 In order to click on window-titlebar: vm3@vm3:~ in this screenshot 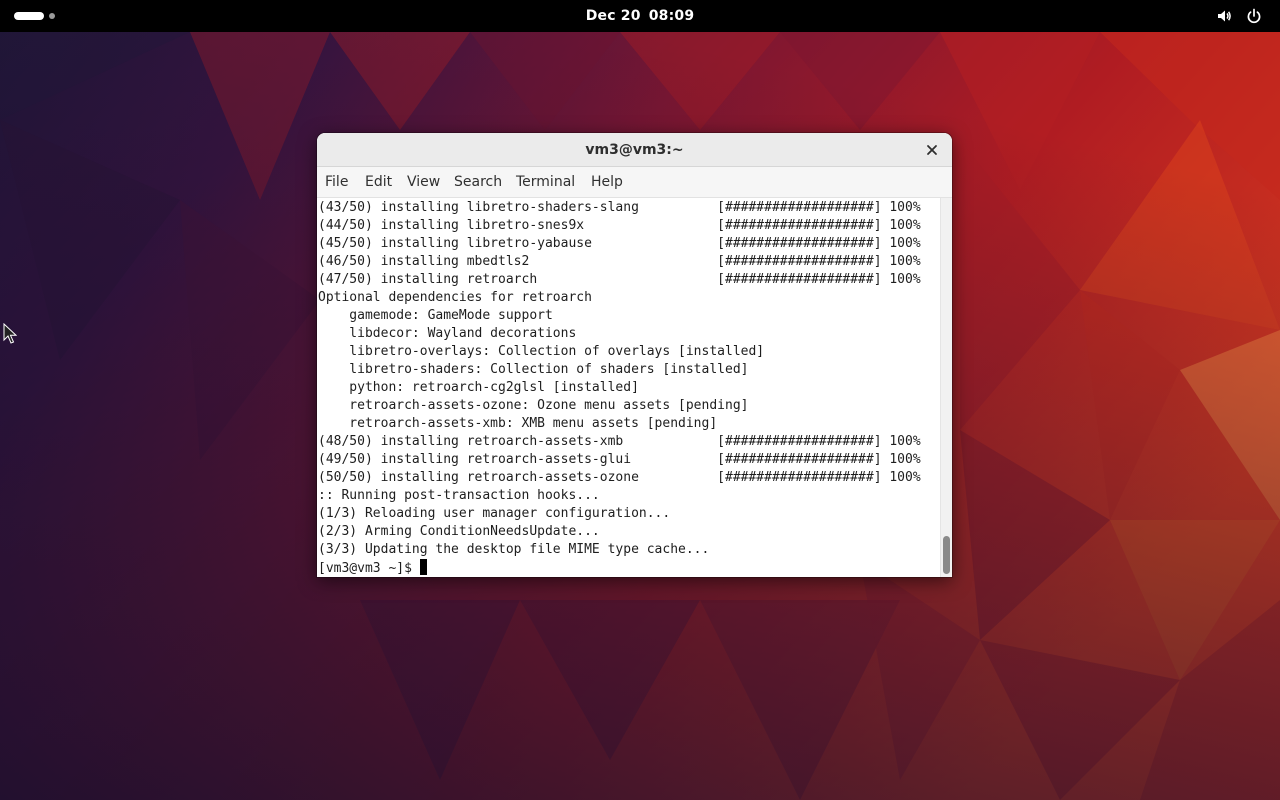, I will do `click(634, 150)`.